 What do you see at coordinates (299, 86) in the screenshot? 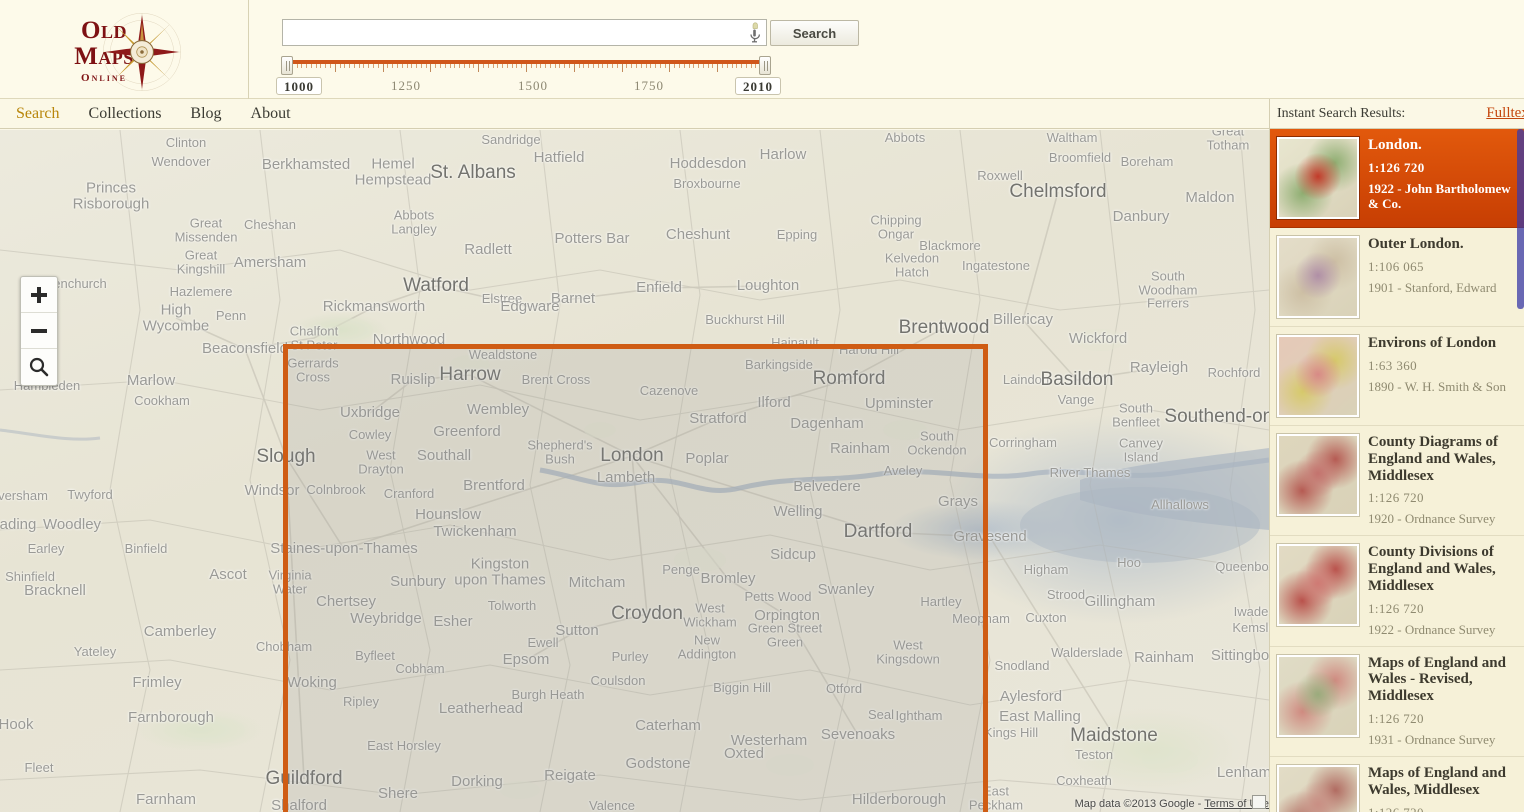
I see `timeline-year-start: 1000` at bounding box center [299, 86].